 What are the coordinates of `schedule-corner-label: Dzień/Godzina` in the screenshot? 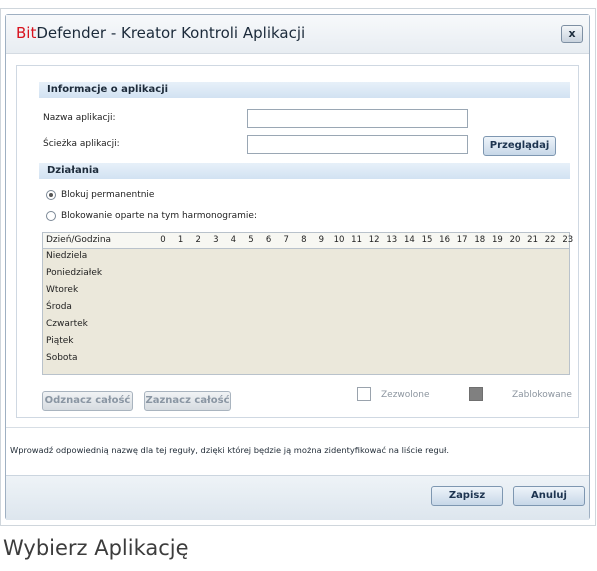 It's located at (79, 240).